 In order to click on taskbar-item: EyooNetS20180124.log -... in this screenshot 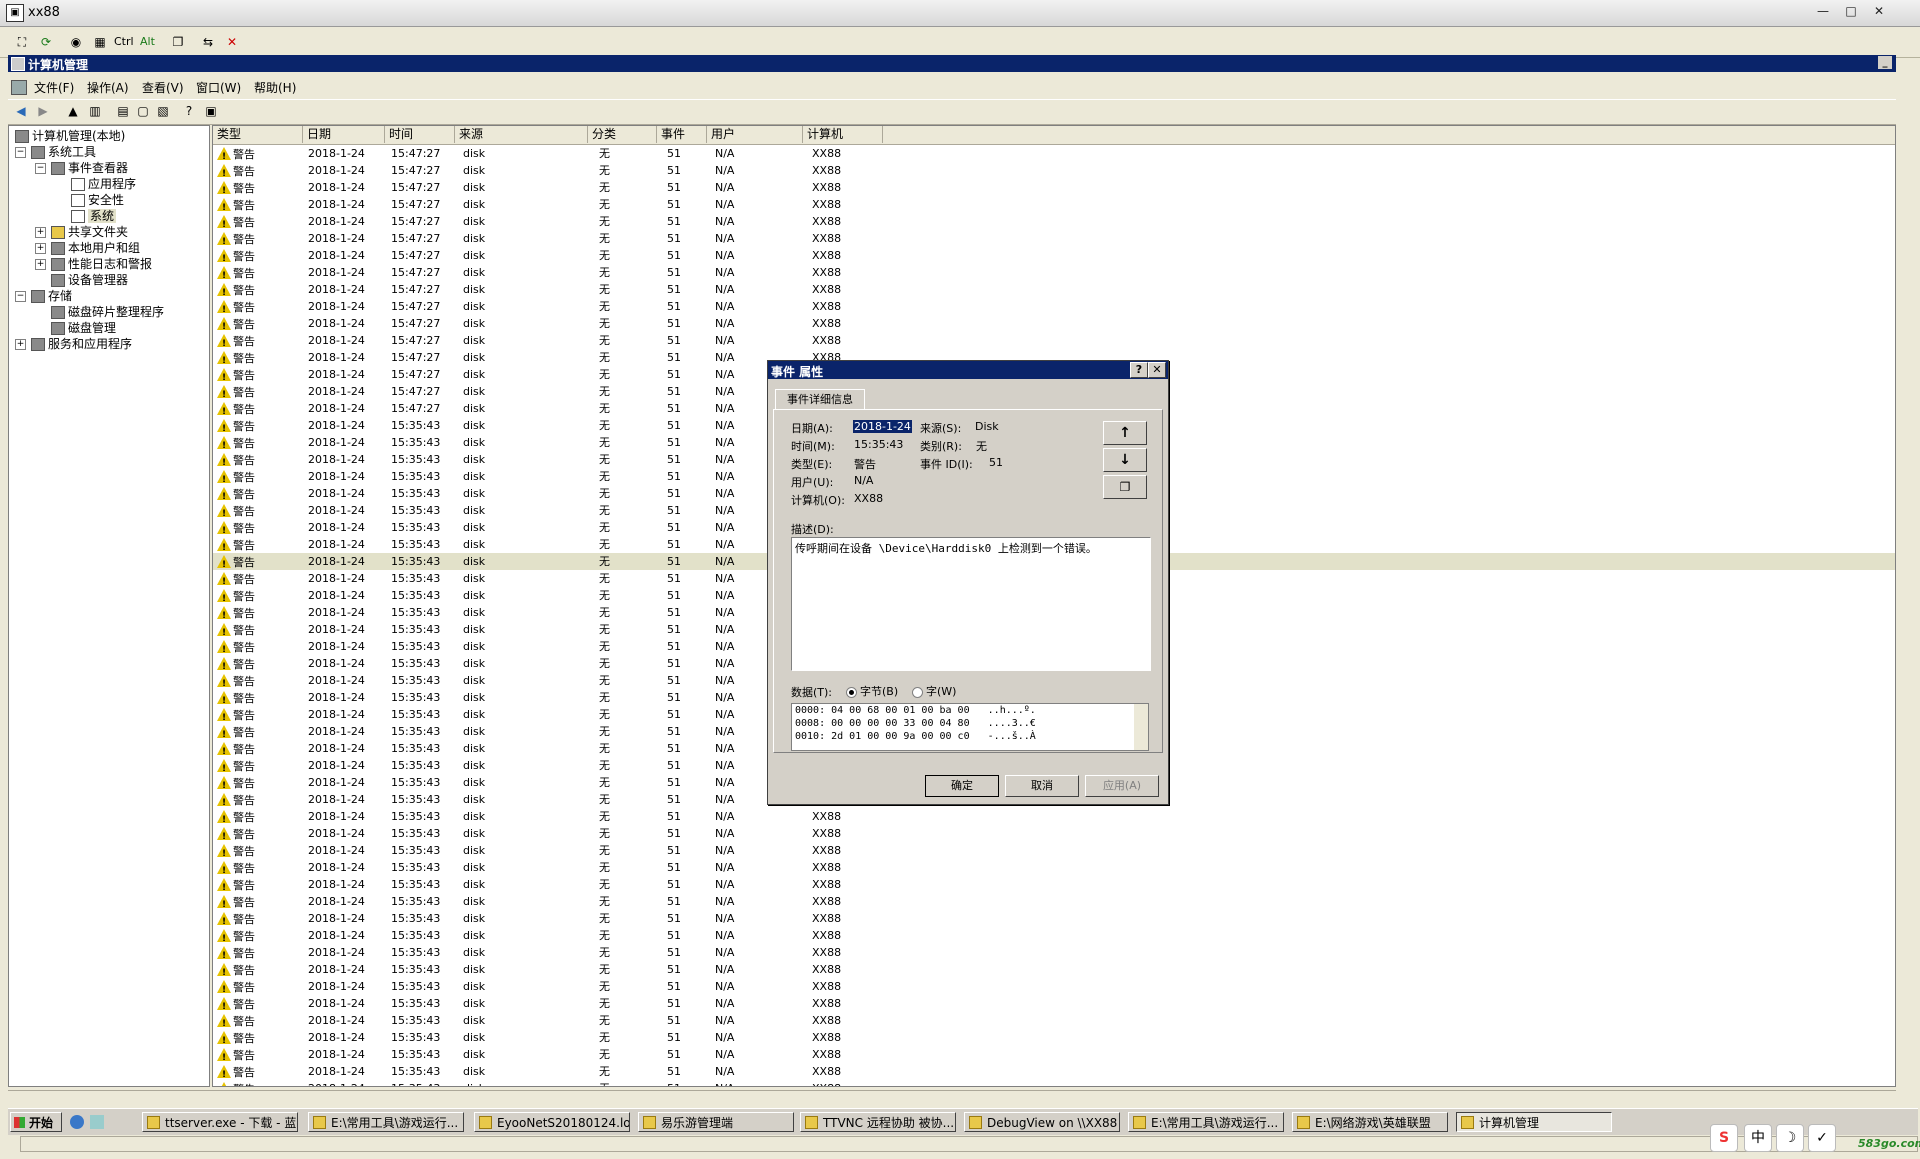, I will do `click(552, 1122)`.